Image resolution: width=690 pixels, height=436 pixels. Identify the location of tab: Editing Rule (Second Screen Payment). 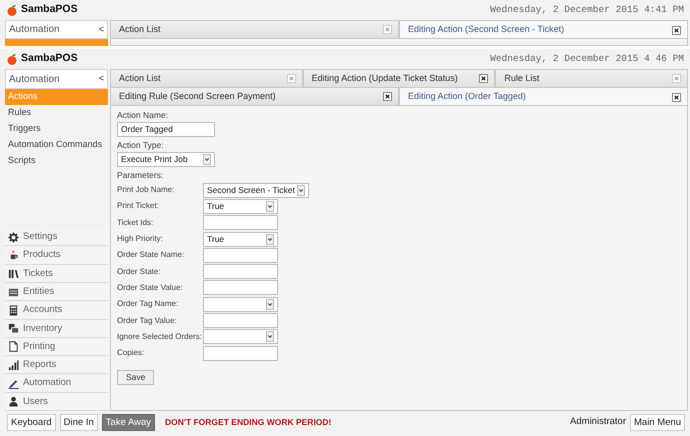
(254, 96).